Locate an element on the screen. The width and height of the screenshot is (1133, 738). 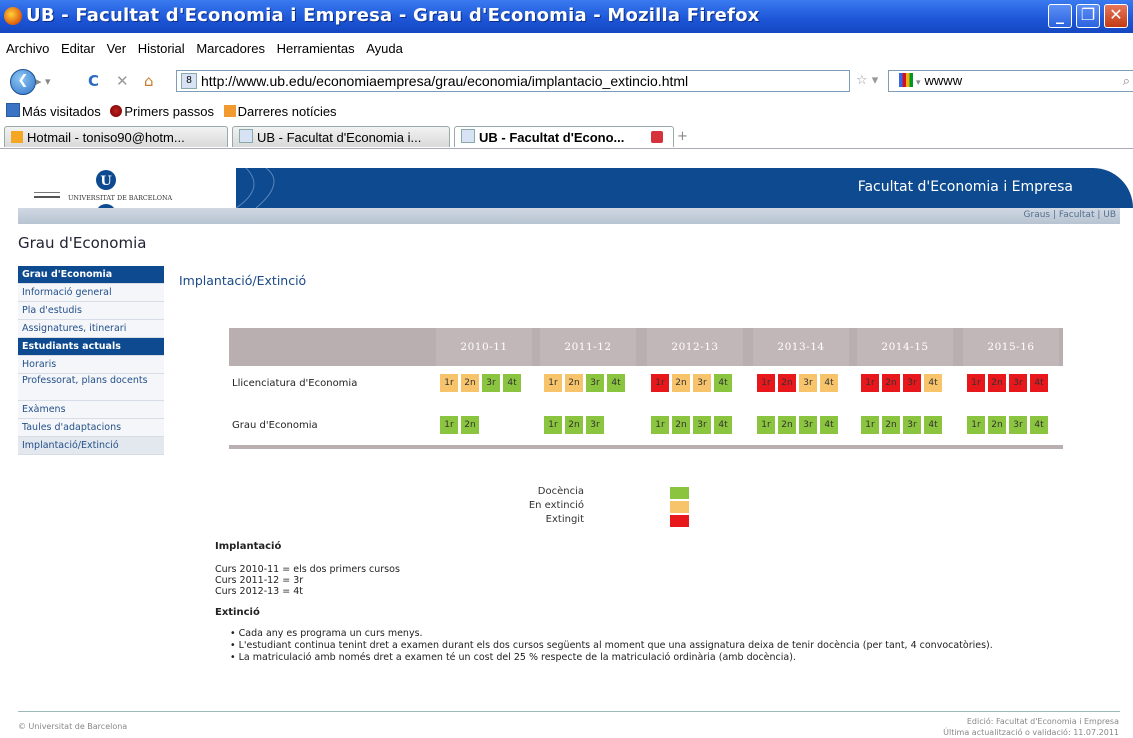
header-subbar: Graus | Facultat | UB is located at coordinates (569, 216).